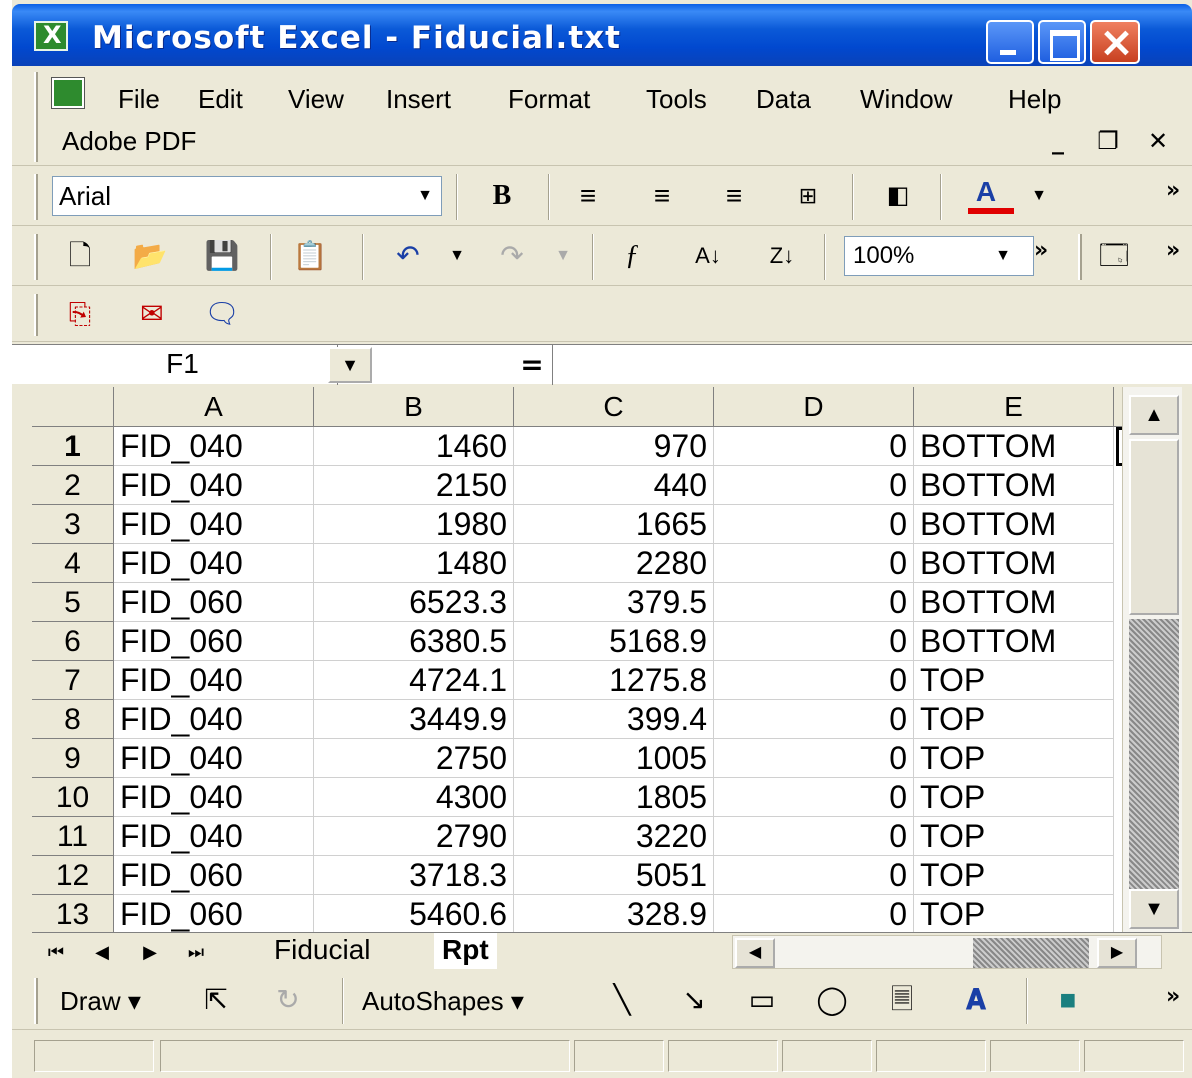 This screenshot has height=1078, width=1192. I want to click on cell-a7: FID_040, so click(214, 680).